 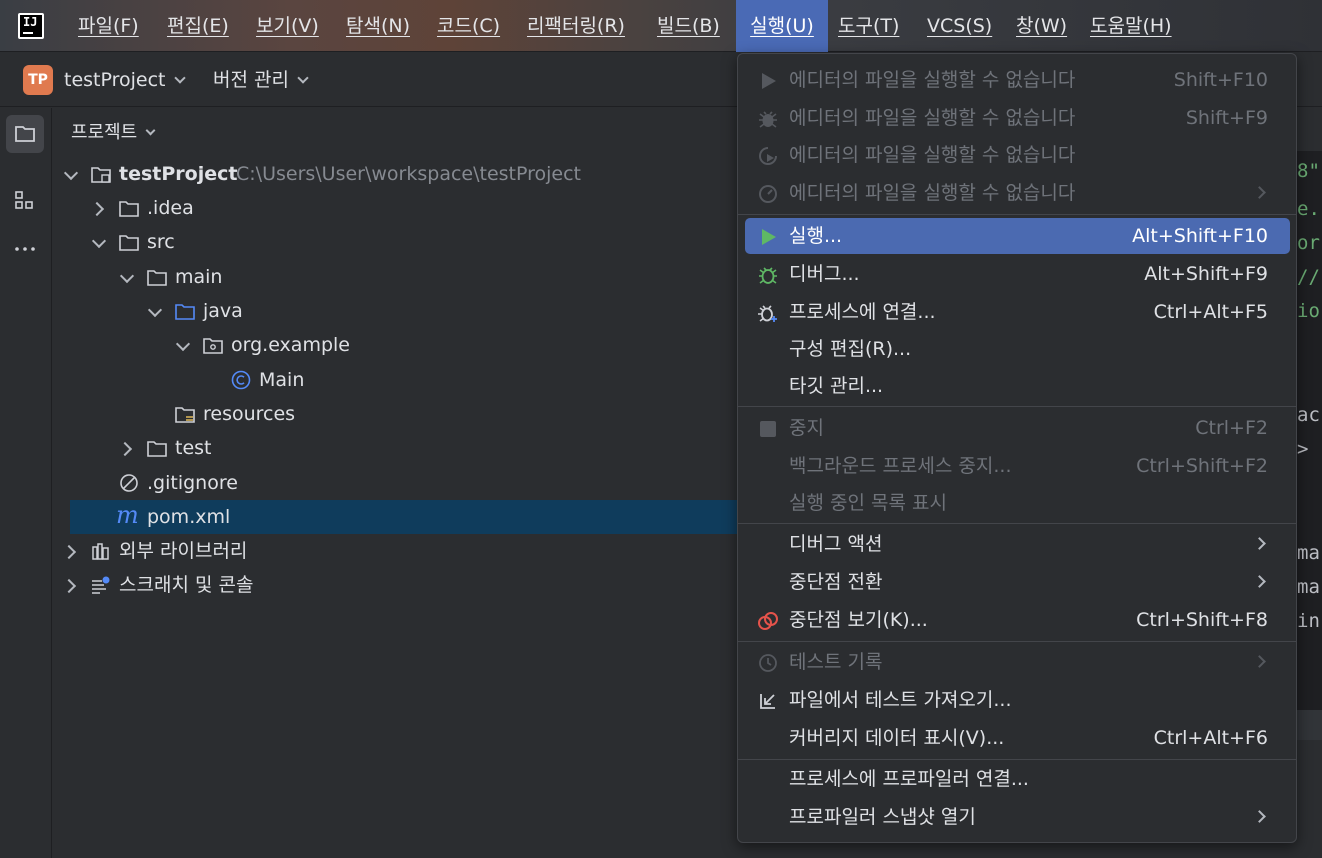 What do you see at coordinates (836, 544) in the screenshot?
I see `menu-item-label: 디버그 액션` at bounding box center [836, 544].